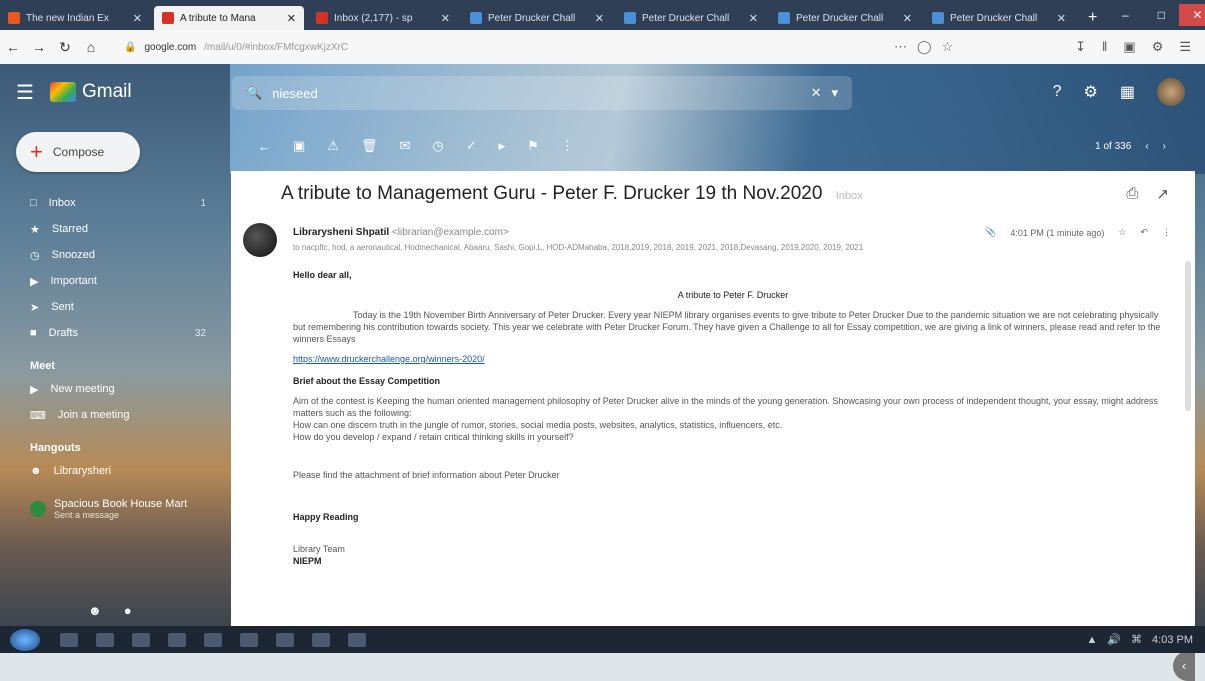  I want to click on browser-tab: The new Indian Ex ✕, so click(75, 18).